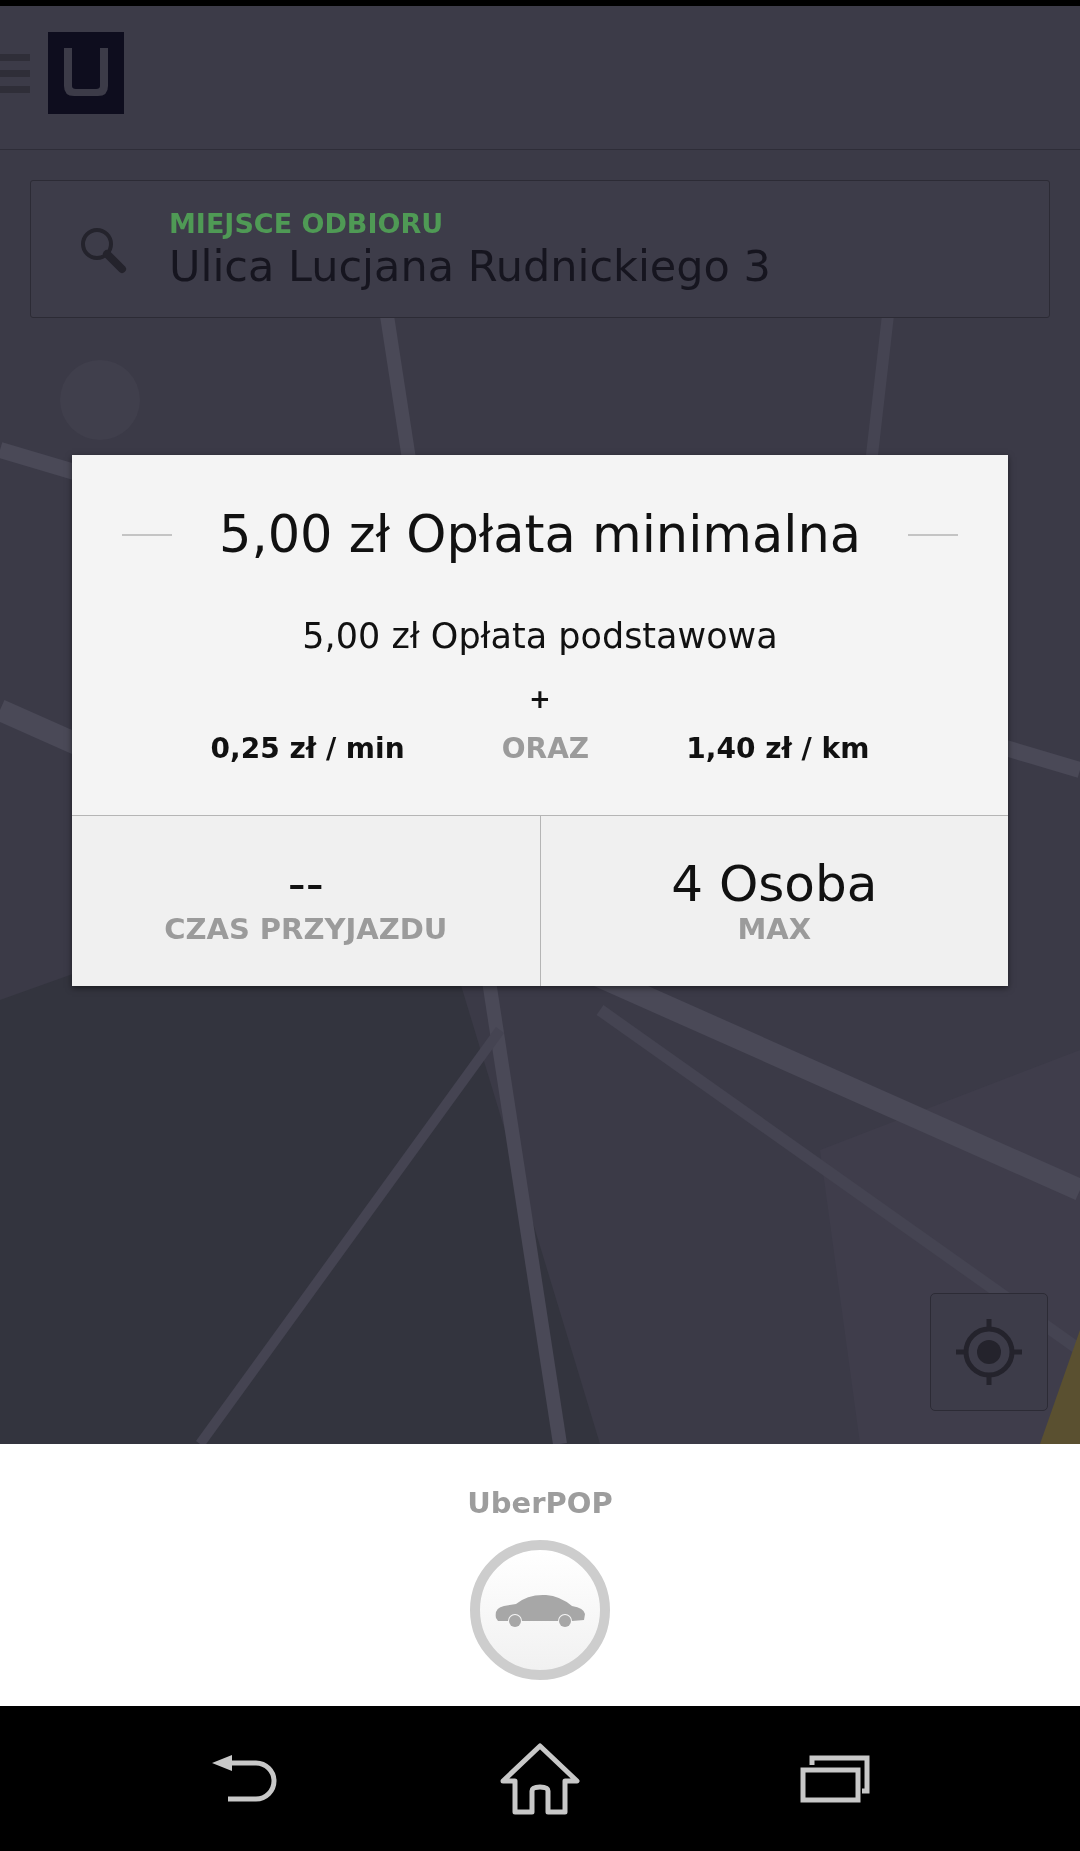 The image size is (1080, 1851). What do you see at coordinates (305, 884) in the screenshot?
I see `stat-value: --` at bounding box center [305, 884].